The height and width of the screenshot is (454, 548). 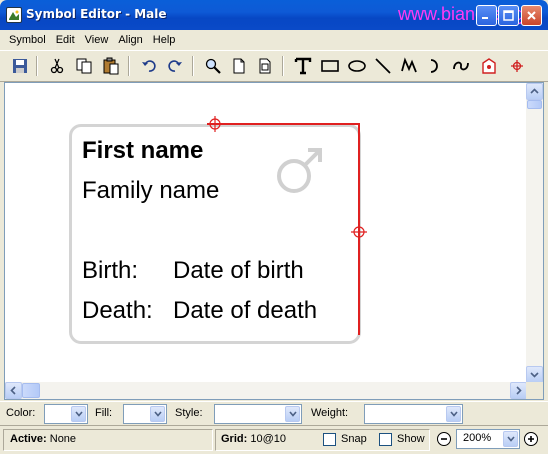 I want to click on family-name-field: Family name, so click(x=150, y=191).